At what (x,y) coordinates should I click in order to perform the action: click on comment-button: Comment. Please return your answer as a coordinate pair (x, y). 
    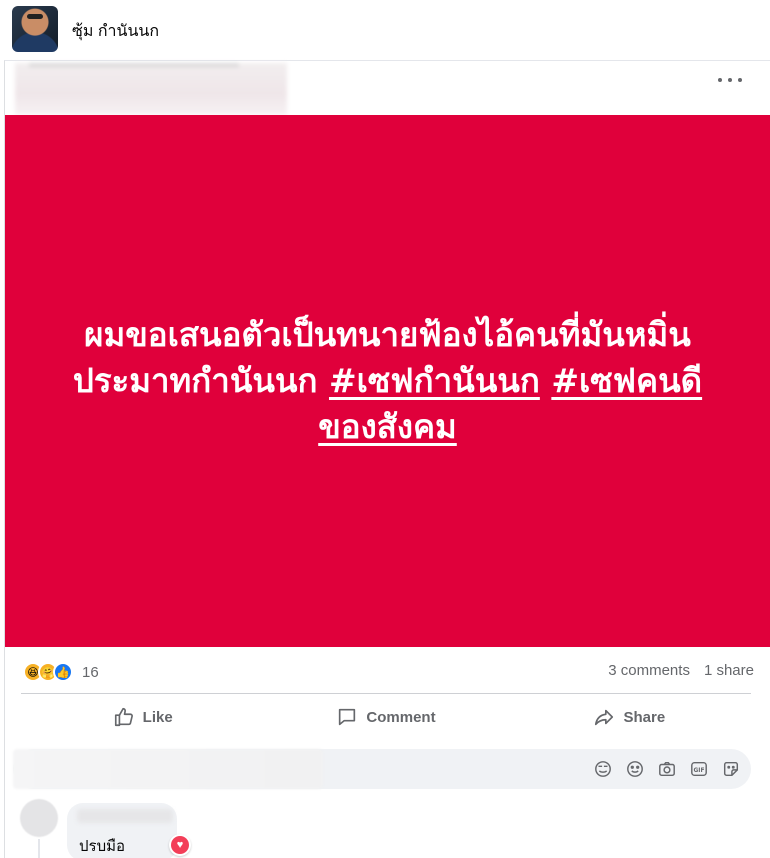
    Looking at the image, I should click on (385, 717).